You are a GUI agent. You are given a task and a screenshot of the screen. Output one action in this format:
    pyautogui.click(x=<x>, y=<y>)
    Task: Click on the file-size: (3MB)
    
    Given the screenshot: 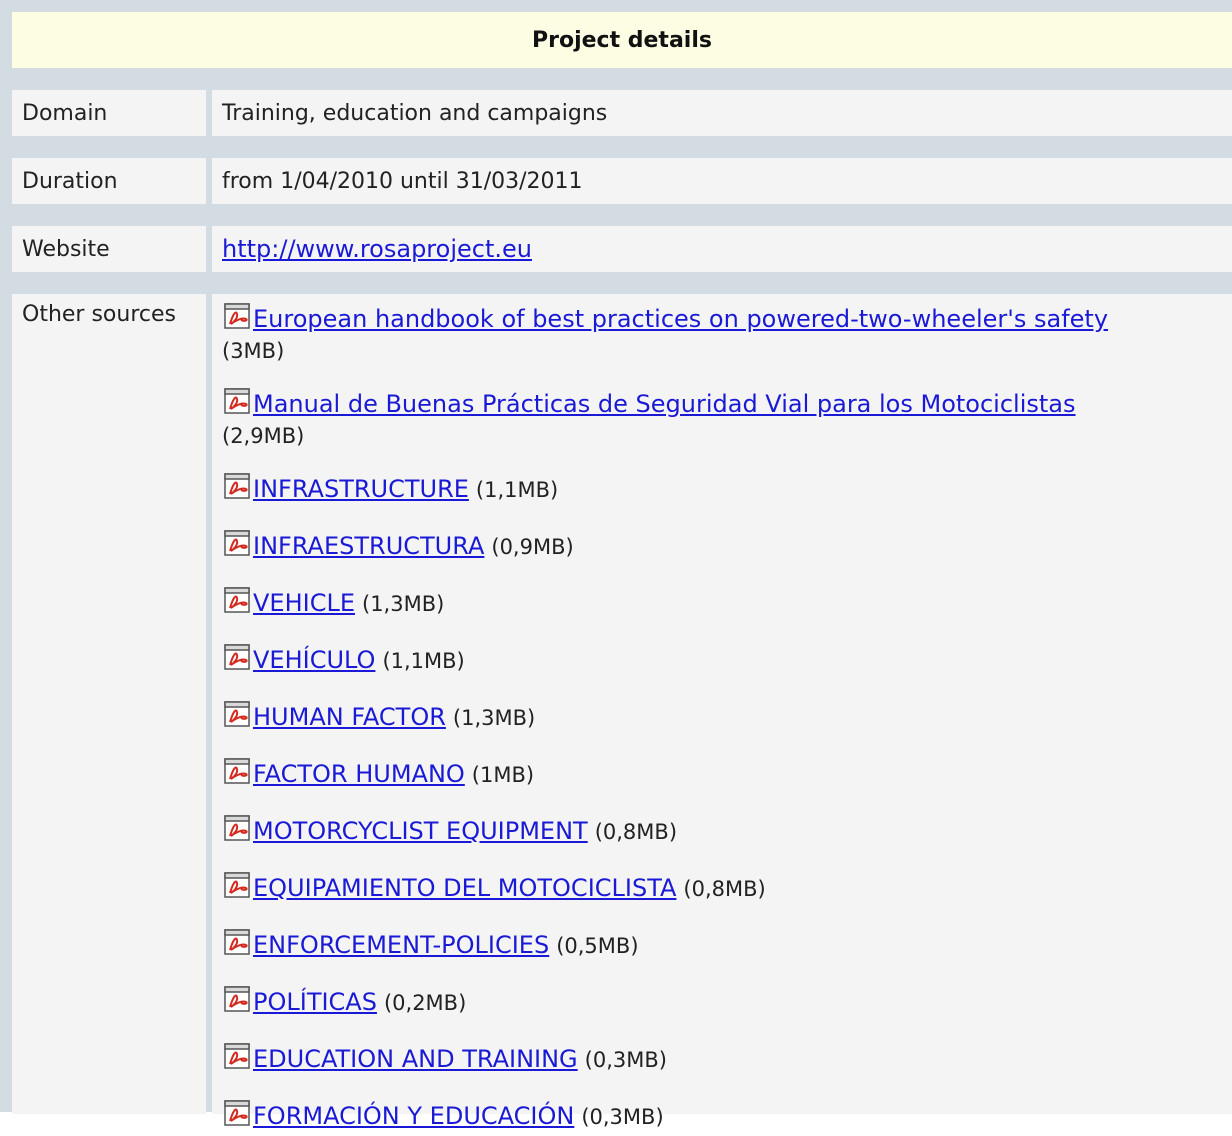 What is the action you would take?
    pyautogui.click(x=253, y=351)
    